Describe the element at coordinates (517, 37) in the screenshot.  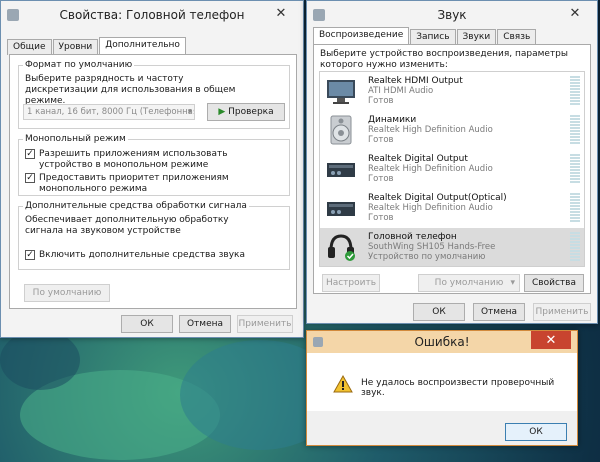
I see `tab-communications: Связь` at that location.